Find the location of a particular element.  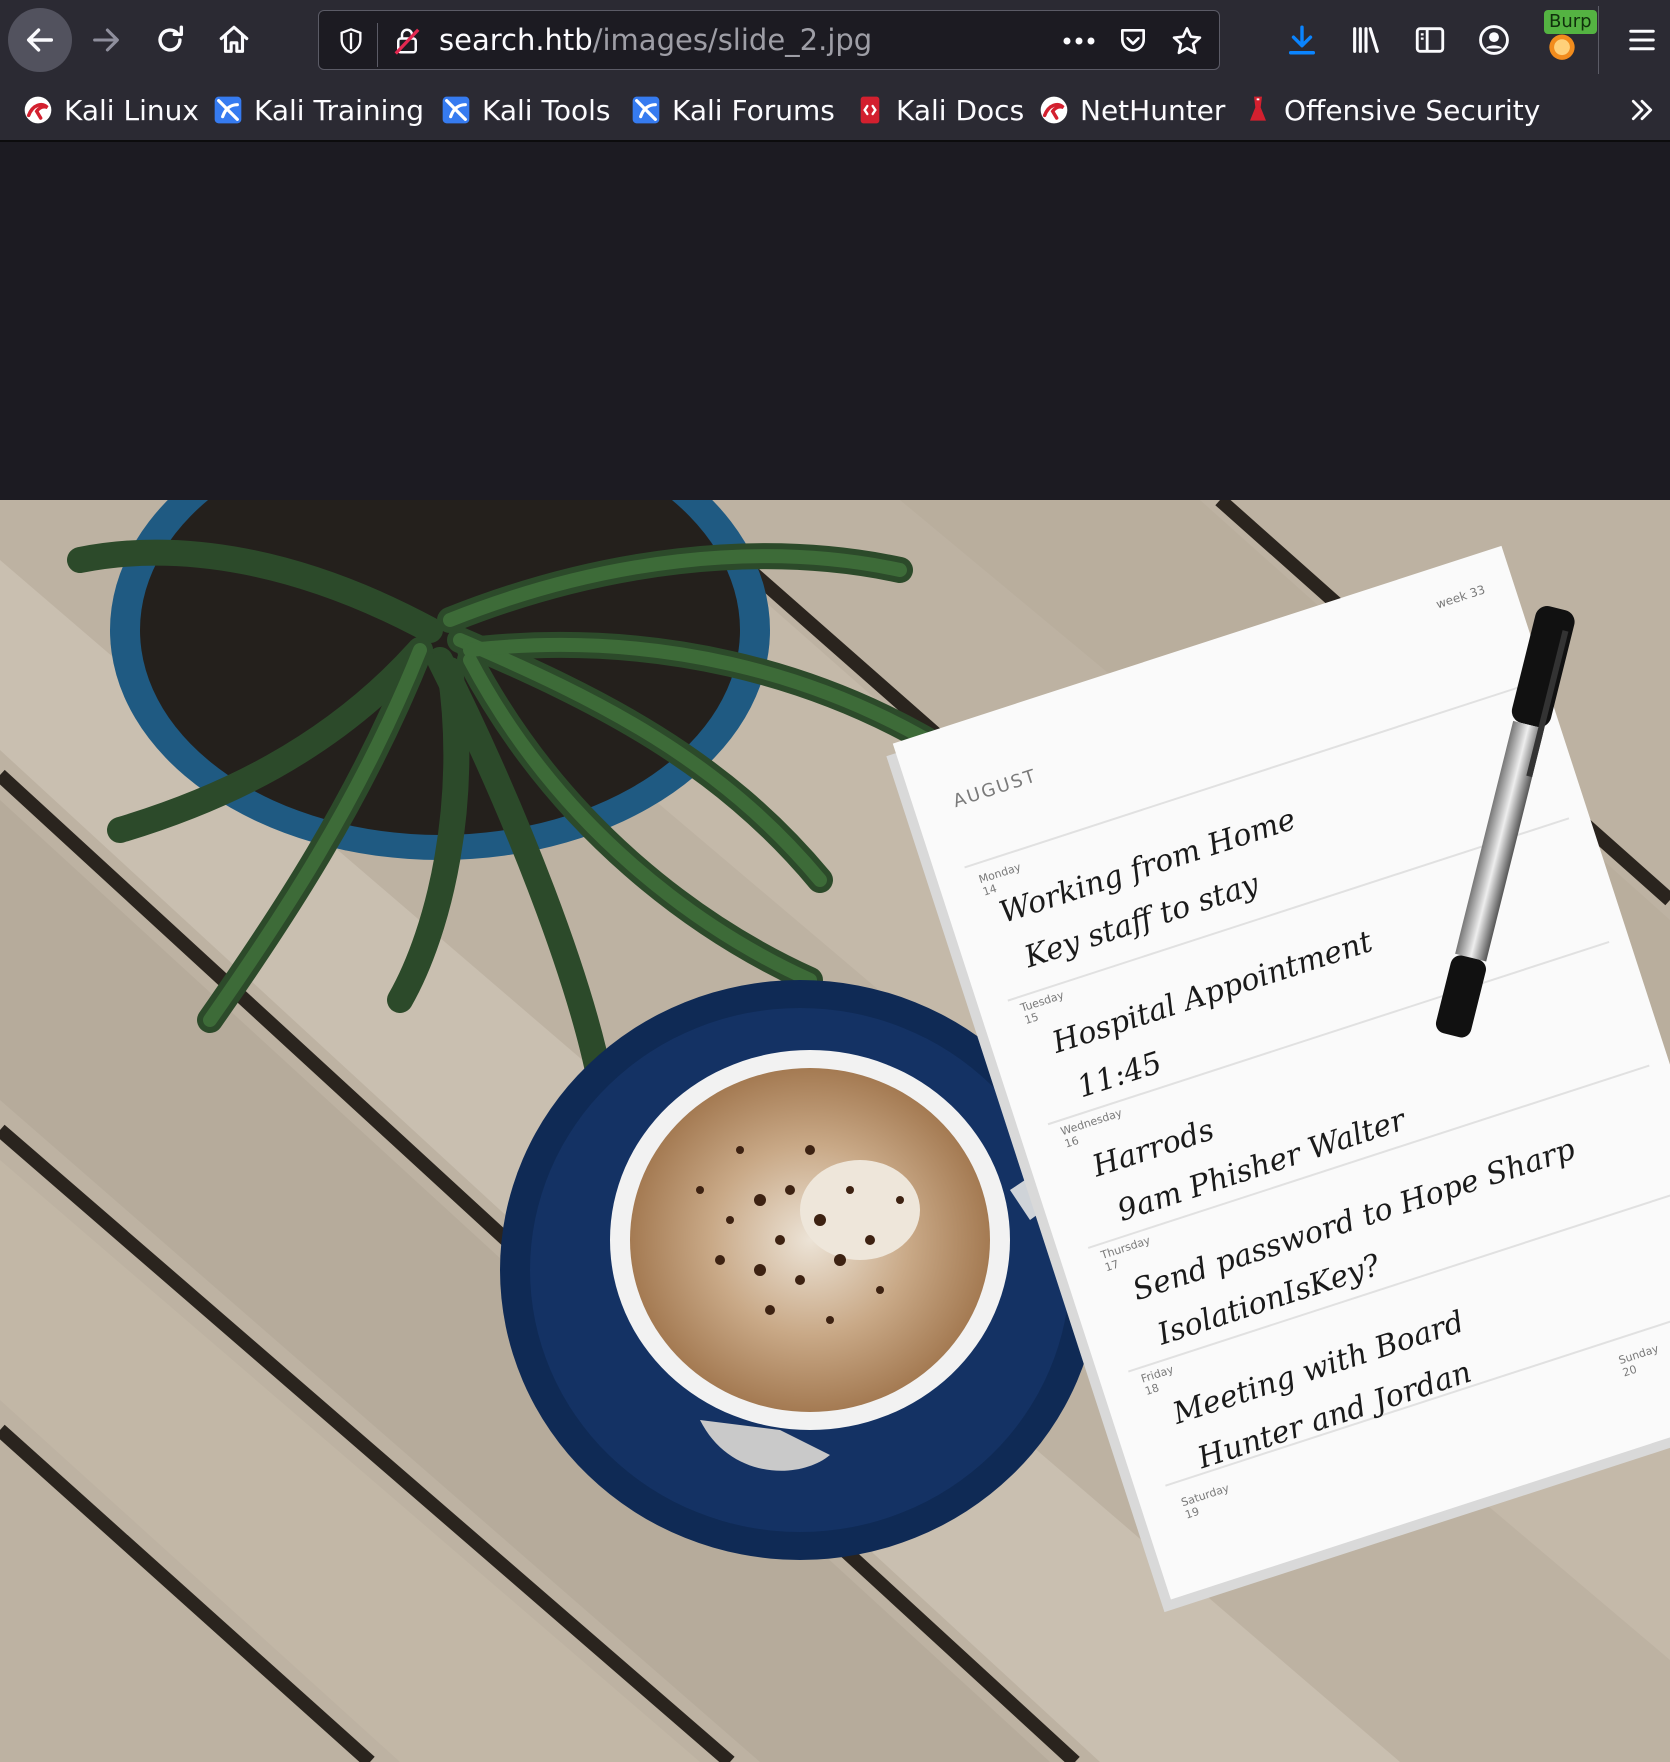

bookmark-nethunter: NetHunter is located at coordinates (1131, 110).